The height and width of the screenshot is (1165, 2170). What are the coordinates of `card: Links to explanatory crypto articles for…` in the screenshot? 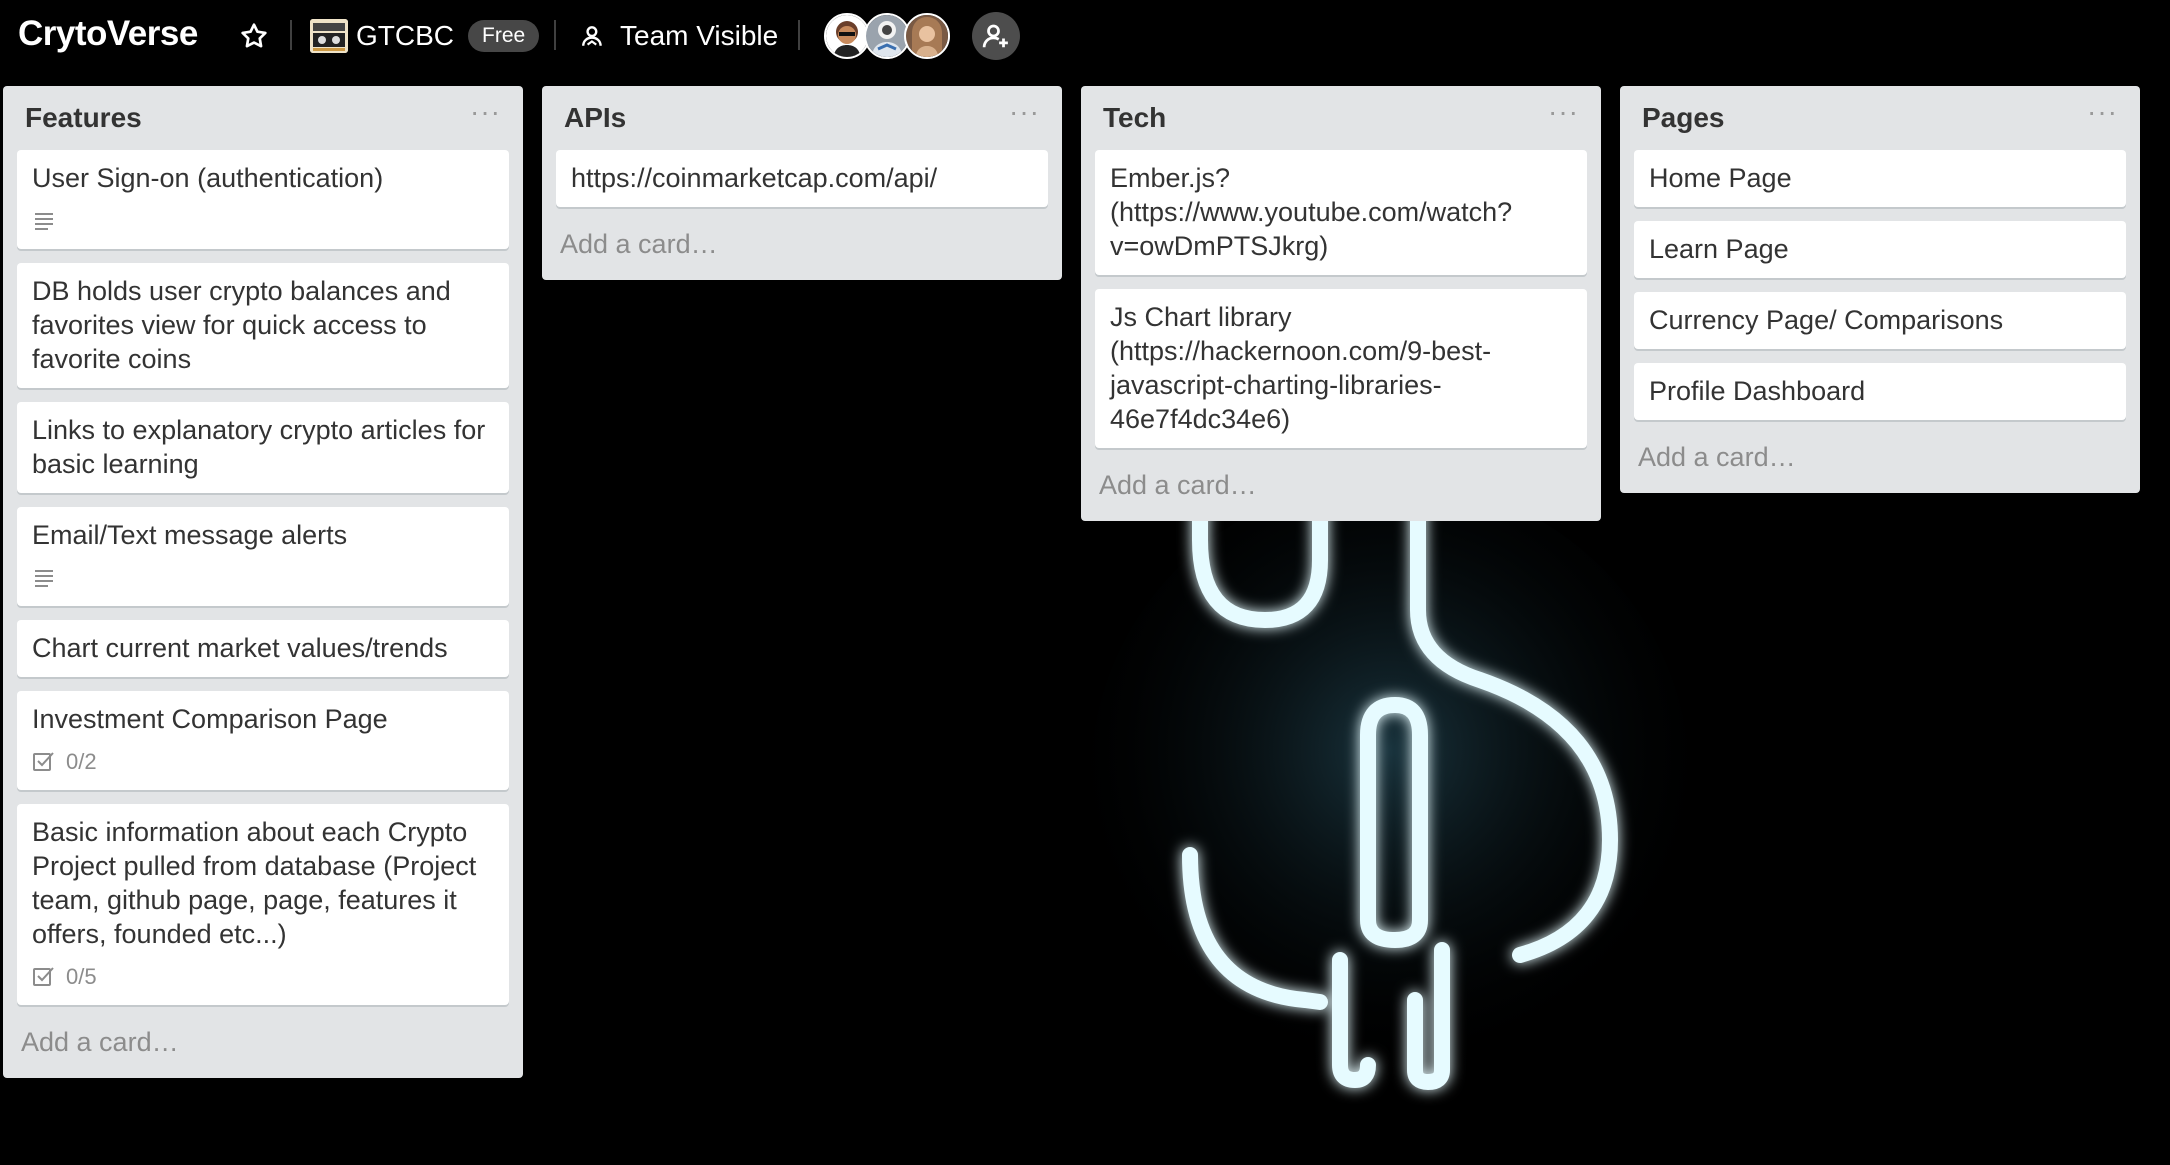 It's located at (263, 447).